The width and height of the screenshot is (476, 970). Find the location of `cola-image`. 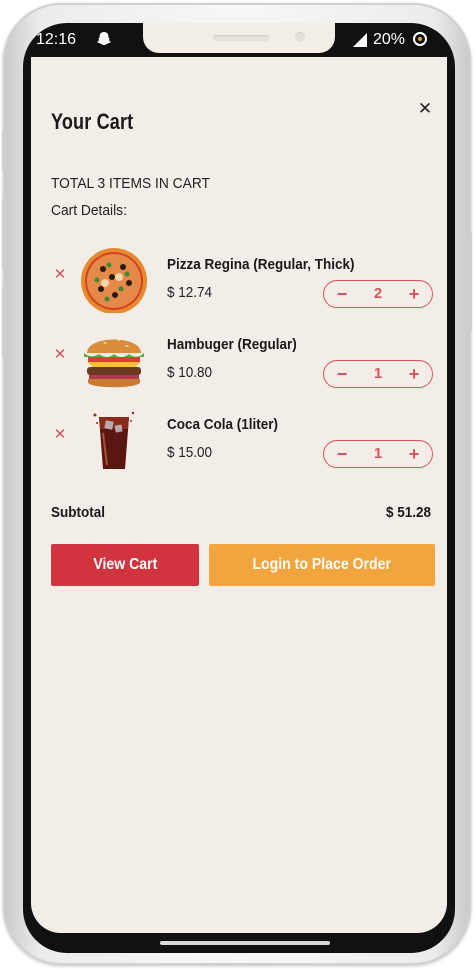

cola-image is located at coordinates (114, 440).